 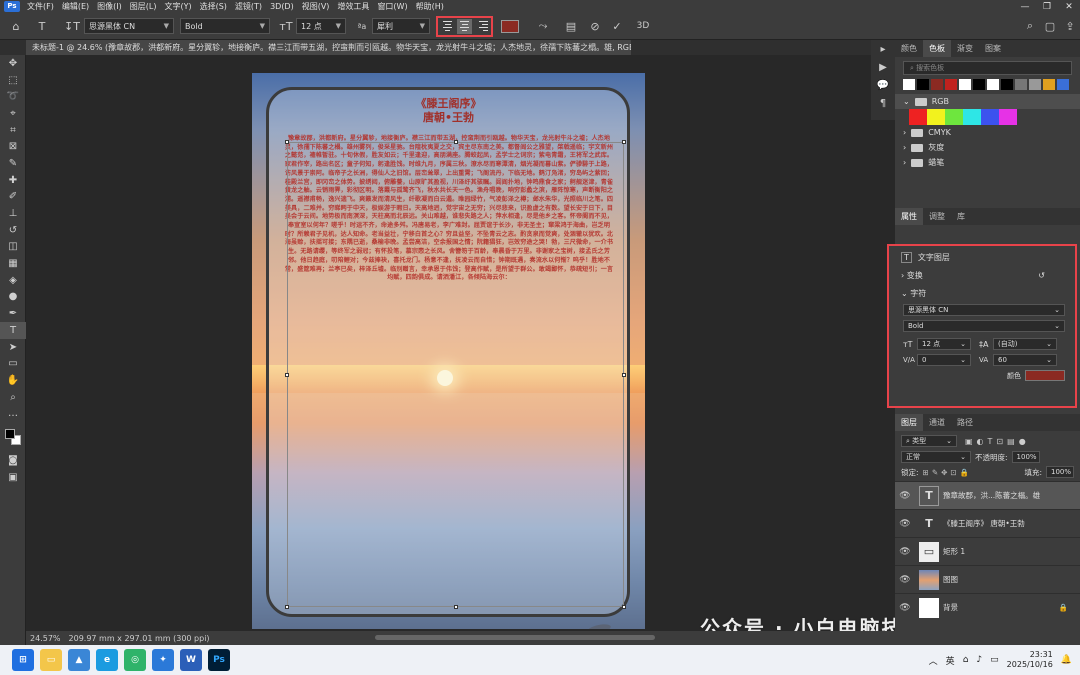 What do you see at coordinates (909, 48) in the screenshot?
I see `tab-color: 颜色` at bounding box center [909, 48].